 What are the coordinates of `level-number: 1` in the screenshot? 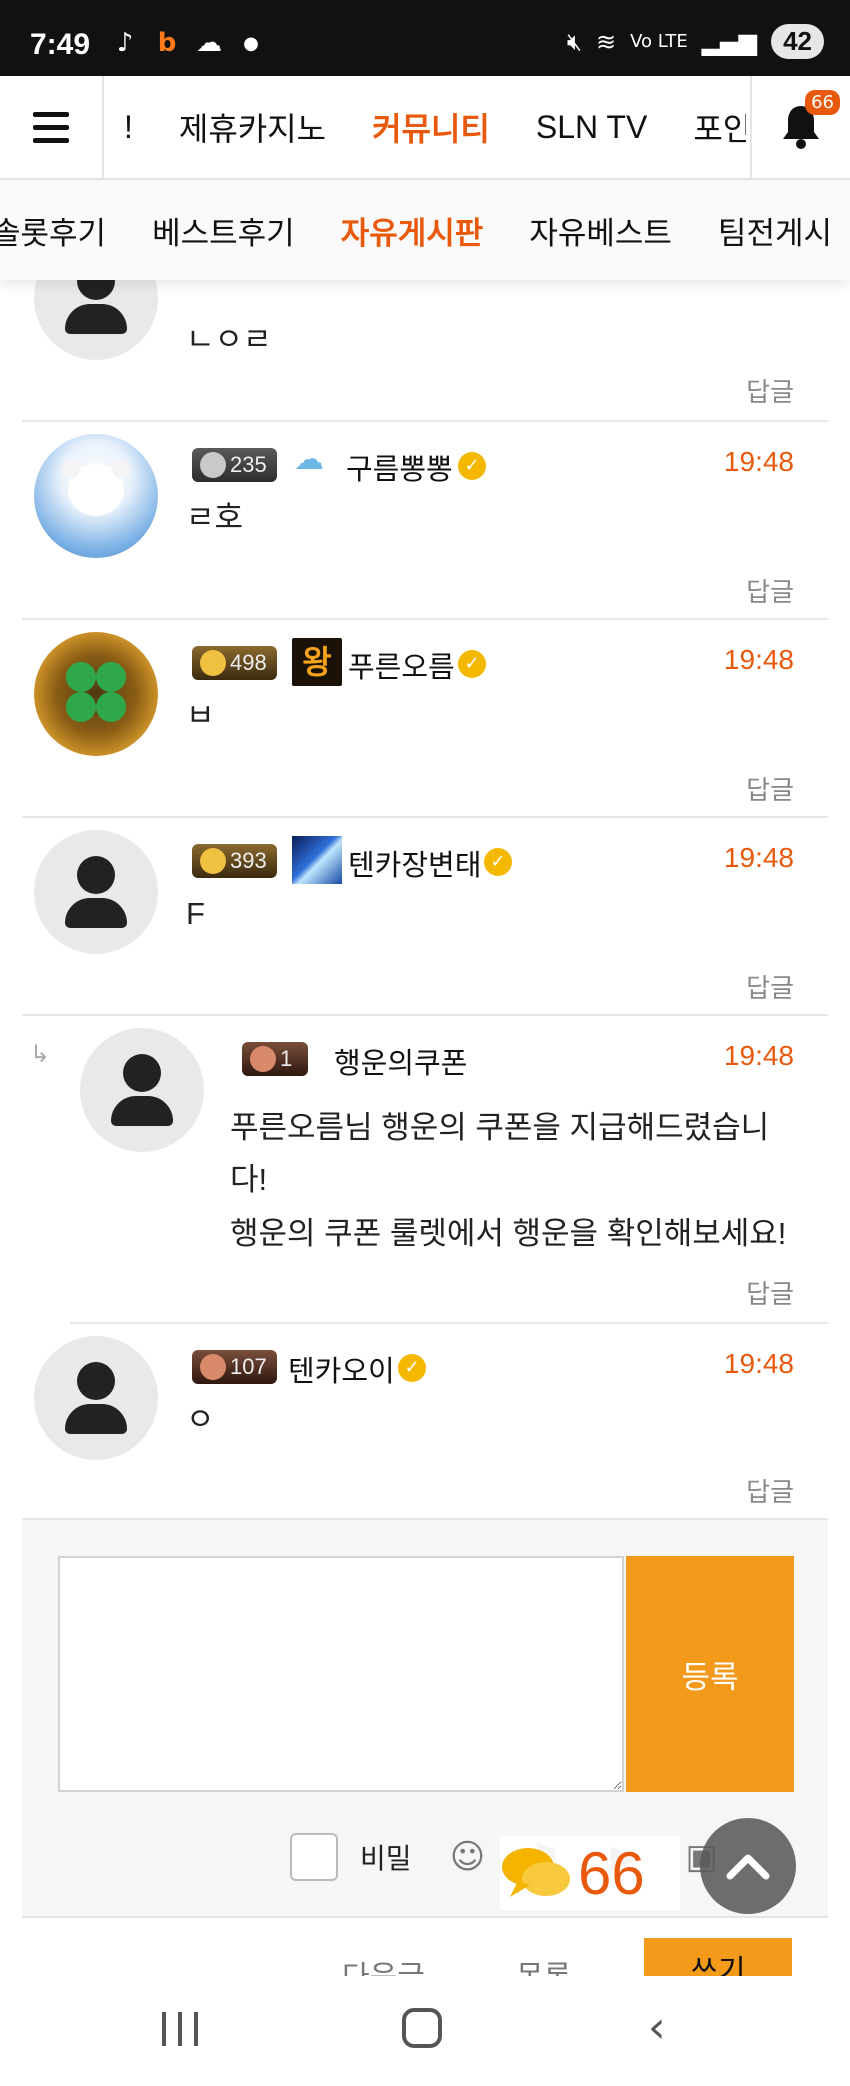 It's located at (286, 1058).